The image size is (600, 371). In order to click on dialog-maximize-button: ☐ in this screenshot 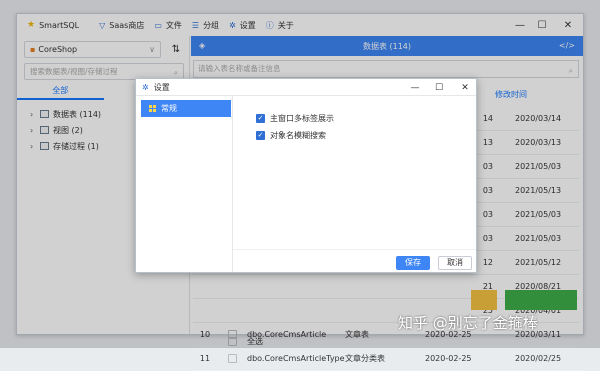, I will do `click(439, 87)`.